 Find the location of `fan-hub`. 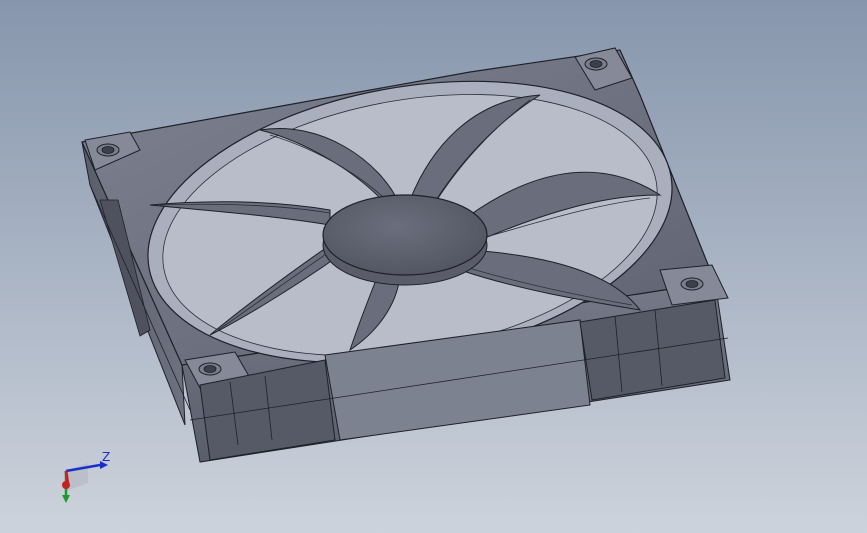

fan-hub is located at coordinates (405, 235).